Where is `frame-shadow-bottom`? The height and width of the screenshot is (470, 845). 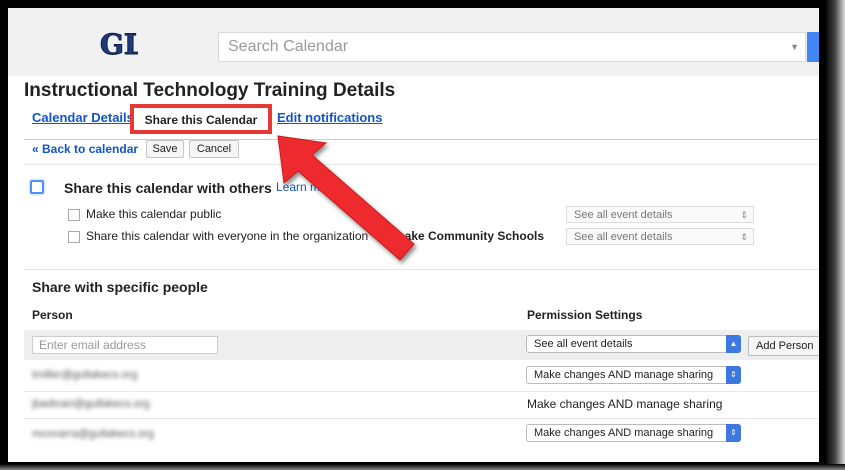 frame-shadow-bottom is located at coordinates (422, 467).